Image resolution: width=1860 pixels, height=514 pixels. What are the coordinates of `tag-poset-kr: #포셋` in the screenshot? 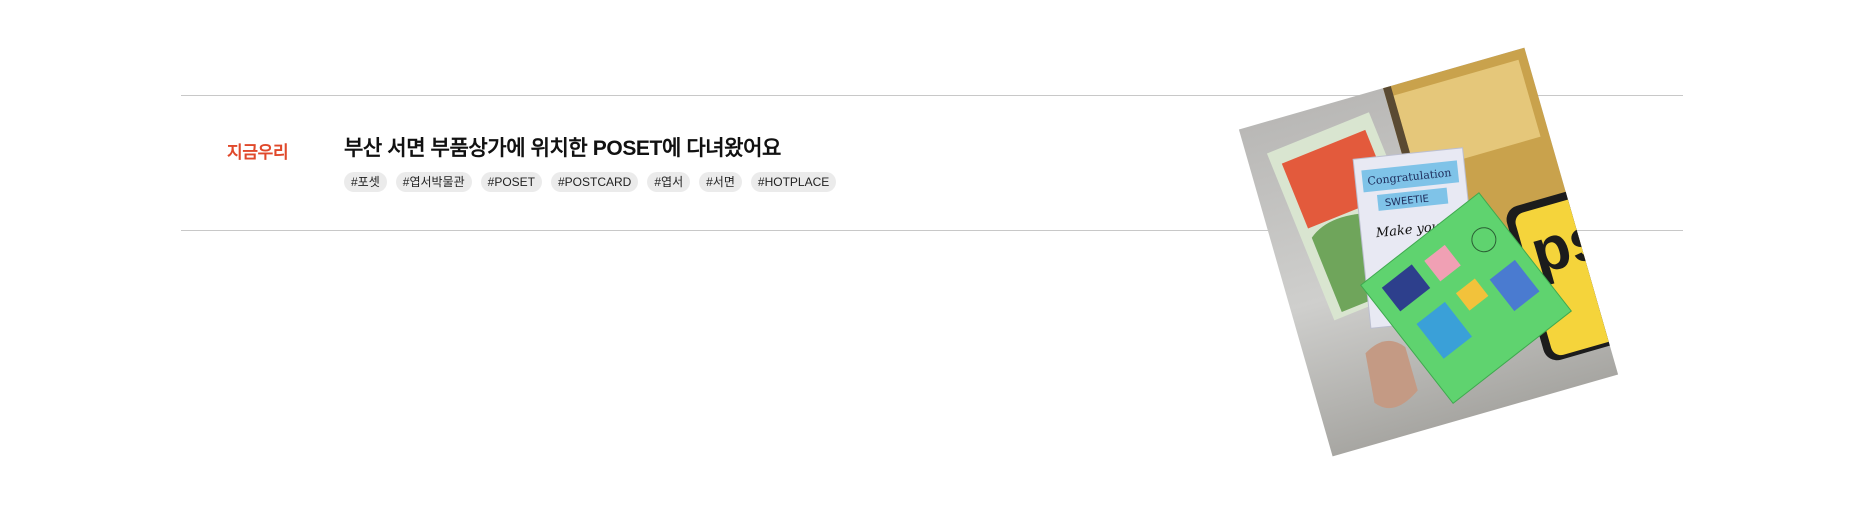 It's located at (365, 182).